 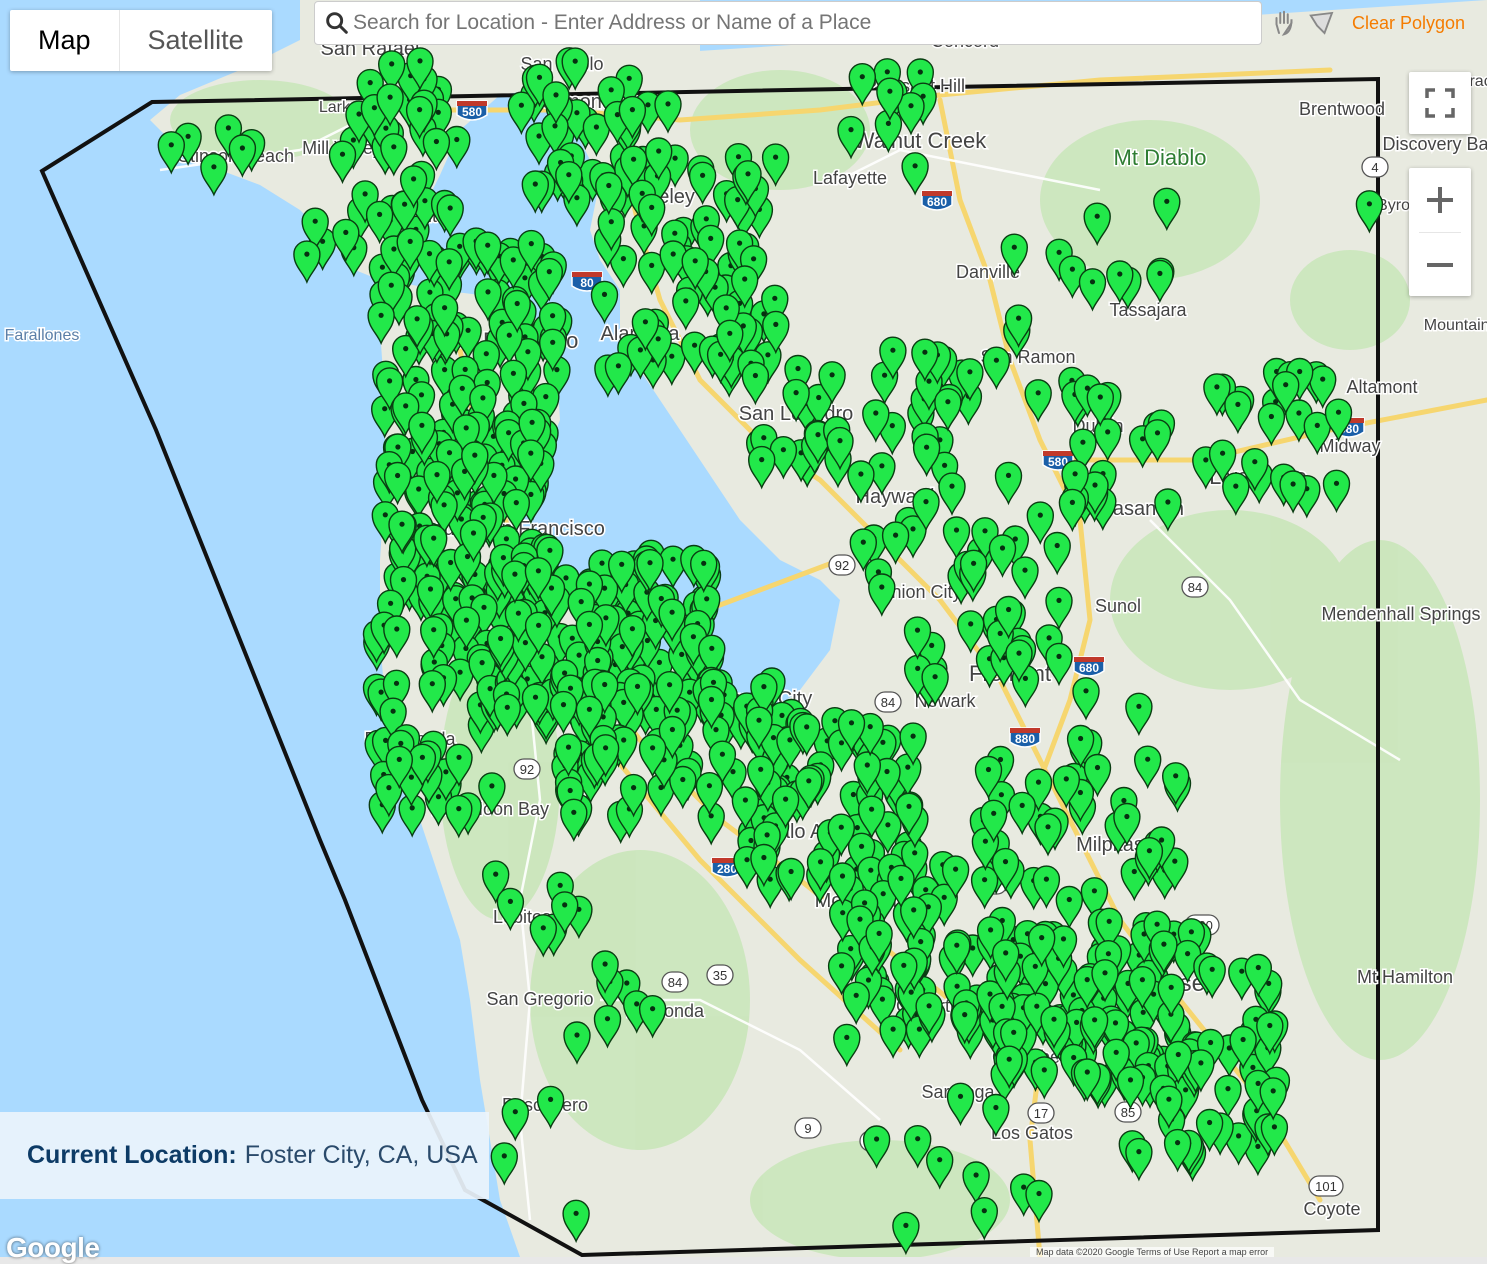 I want to click on zoom-in-button, so click(x=1440, y=200).